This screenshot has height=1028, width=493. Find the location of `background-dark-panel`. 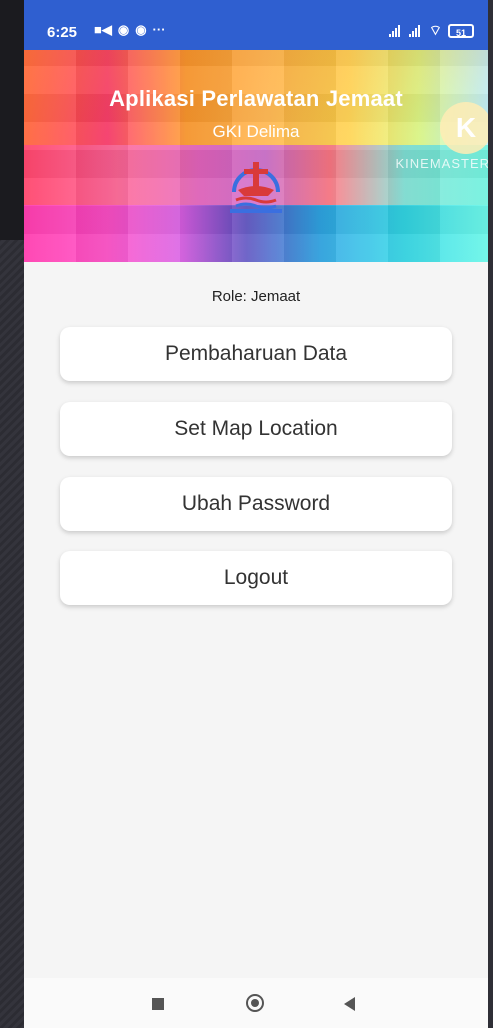

background-dark-panel is located at coordinates (12, 120).